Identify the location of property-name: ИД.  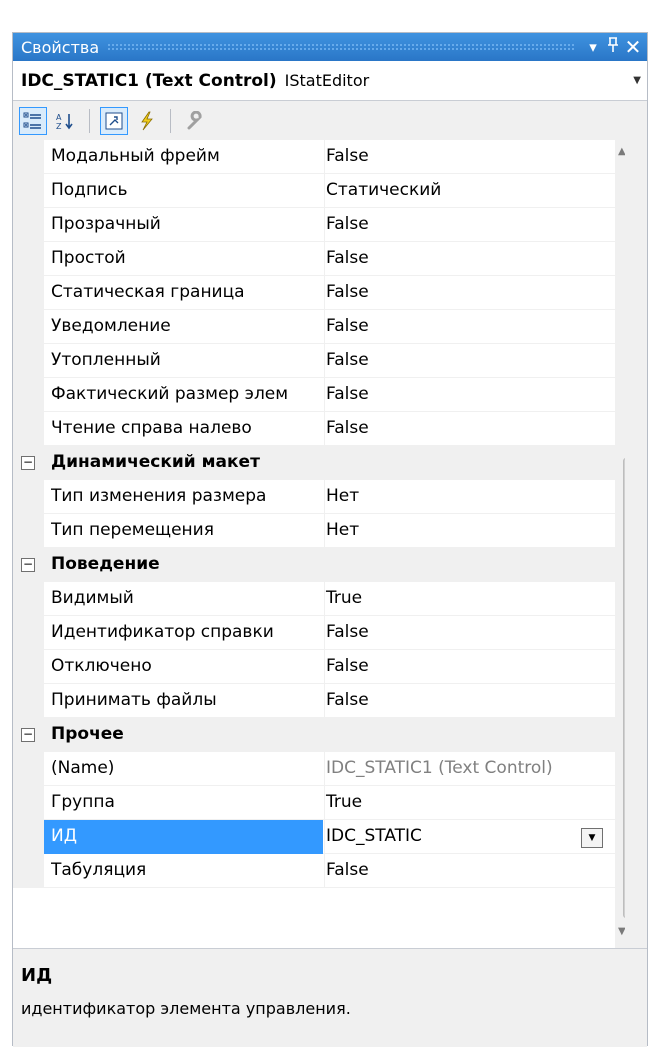
(186, 836).